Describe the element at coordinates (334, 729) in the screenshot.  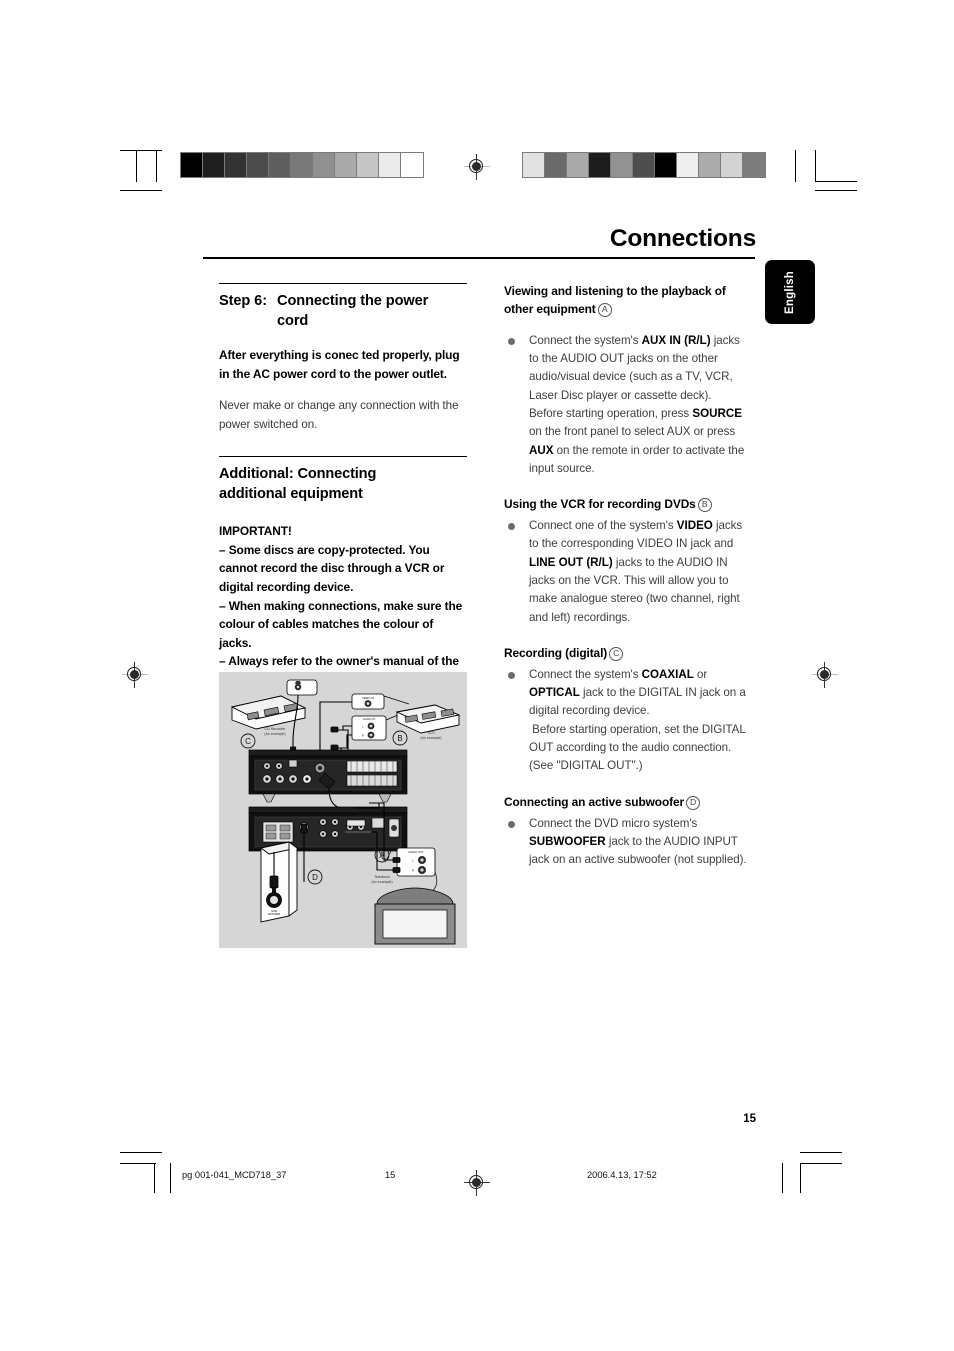
I see `plug-line-out-l` at that location.